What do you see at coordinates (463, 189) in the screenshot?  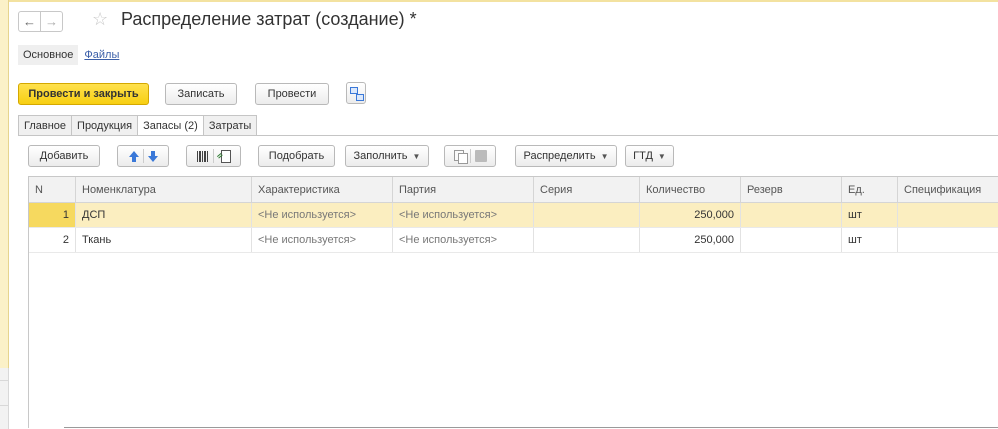 I see `column-header: Партия` at bounding box center [463, 189].